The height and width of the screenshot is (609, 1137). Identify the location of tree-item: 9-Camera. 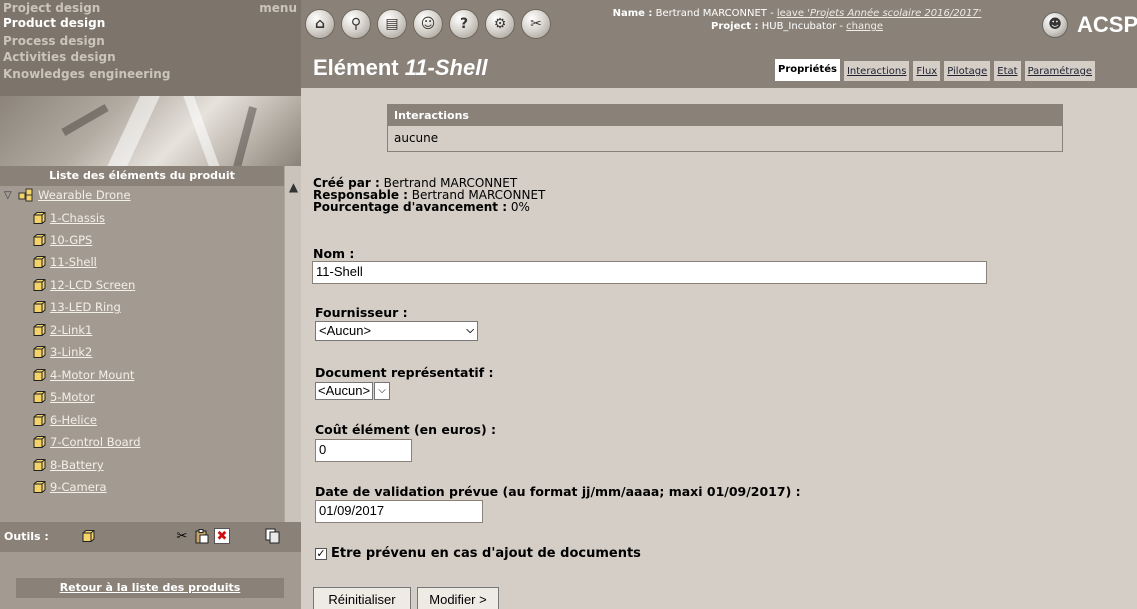
(70, 487).